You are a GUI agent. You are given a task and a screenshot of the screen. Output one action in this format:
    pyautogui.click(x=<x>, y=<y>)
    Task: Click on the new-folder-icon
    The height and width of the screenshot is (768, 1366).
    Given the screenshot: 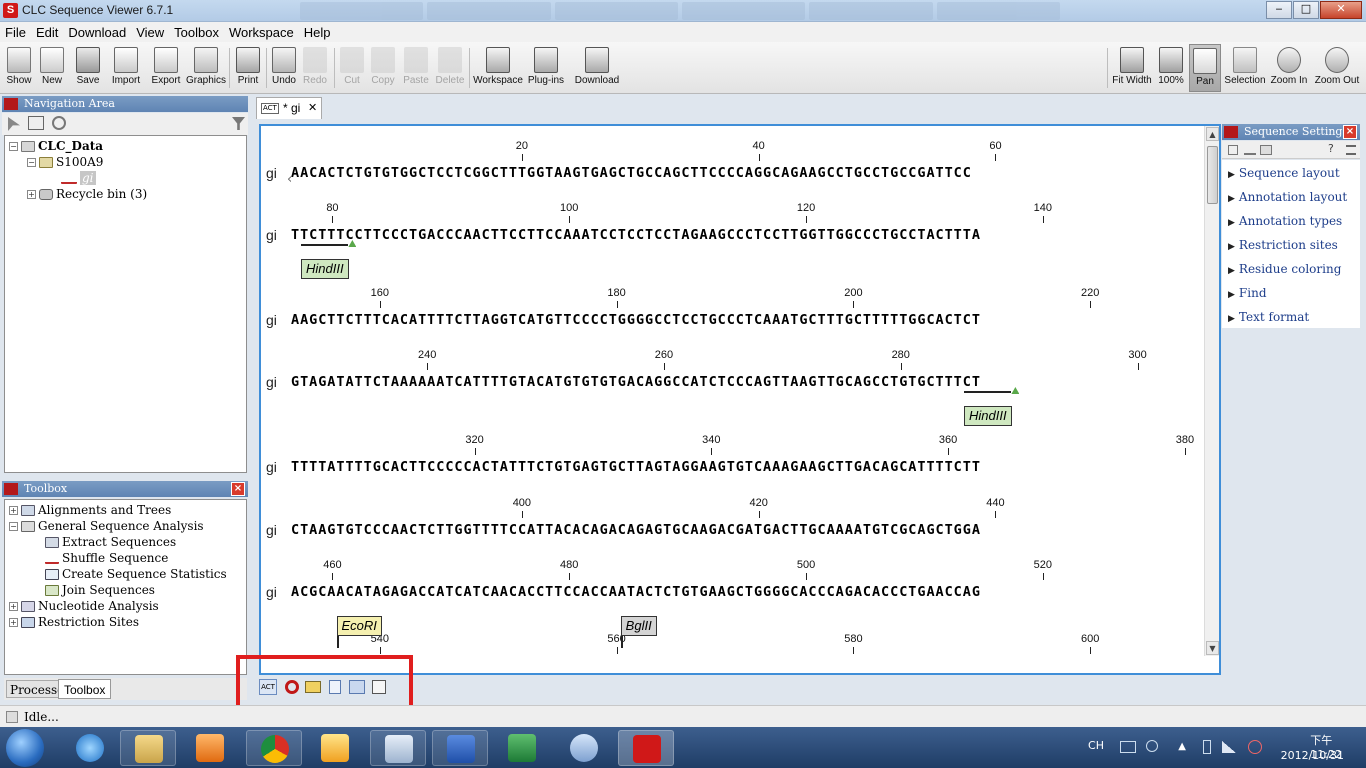 What is the action you would take?
    pyautogui.click(x=36, y=123)
    